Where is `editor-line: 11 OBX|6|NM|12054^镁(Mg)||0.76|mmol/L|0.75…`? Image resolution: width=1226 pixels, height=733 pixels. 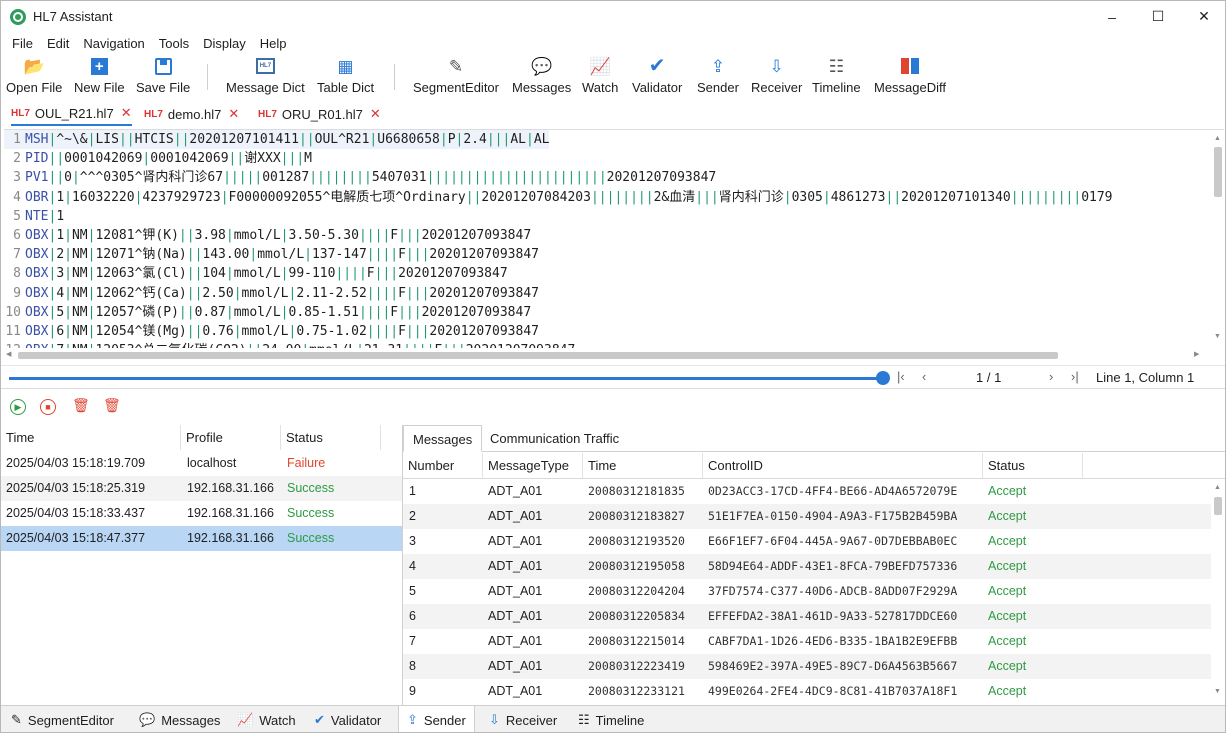 editor-line: 11 OBX|6|NM|12054^镁(Mg)||0.76|mmol/L|0.75… is located at coordinates (271, 331).